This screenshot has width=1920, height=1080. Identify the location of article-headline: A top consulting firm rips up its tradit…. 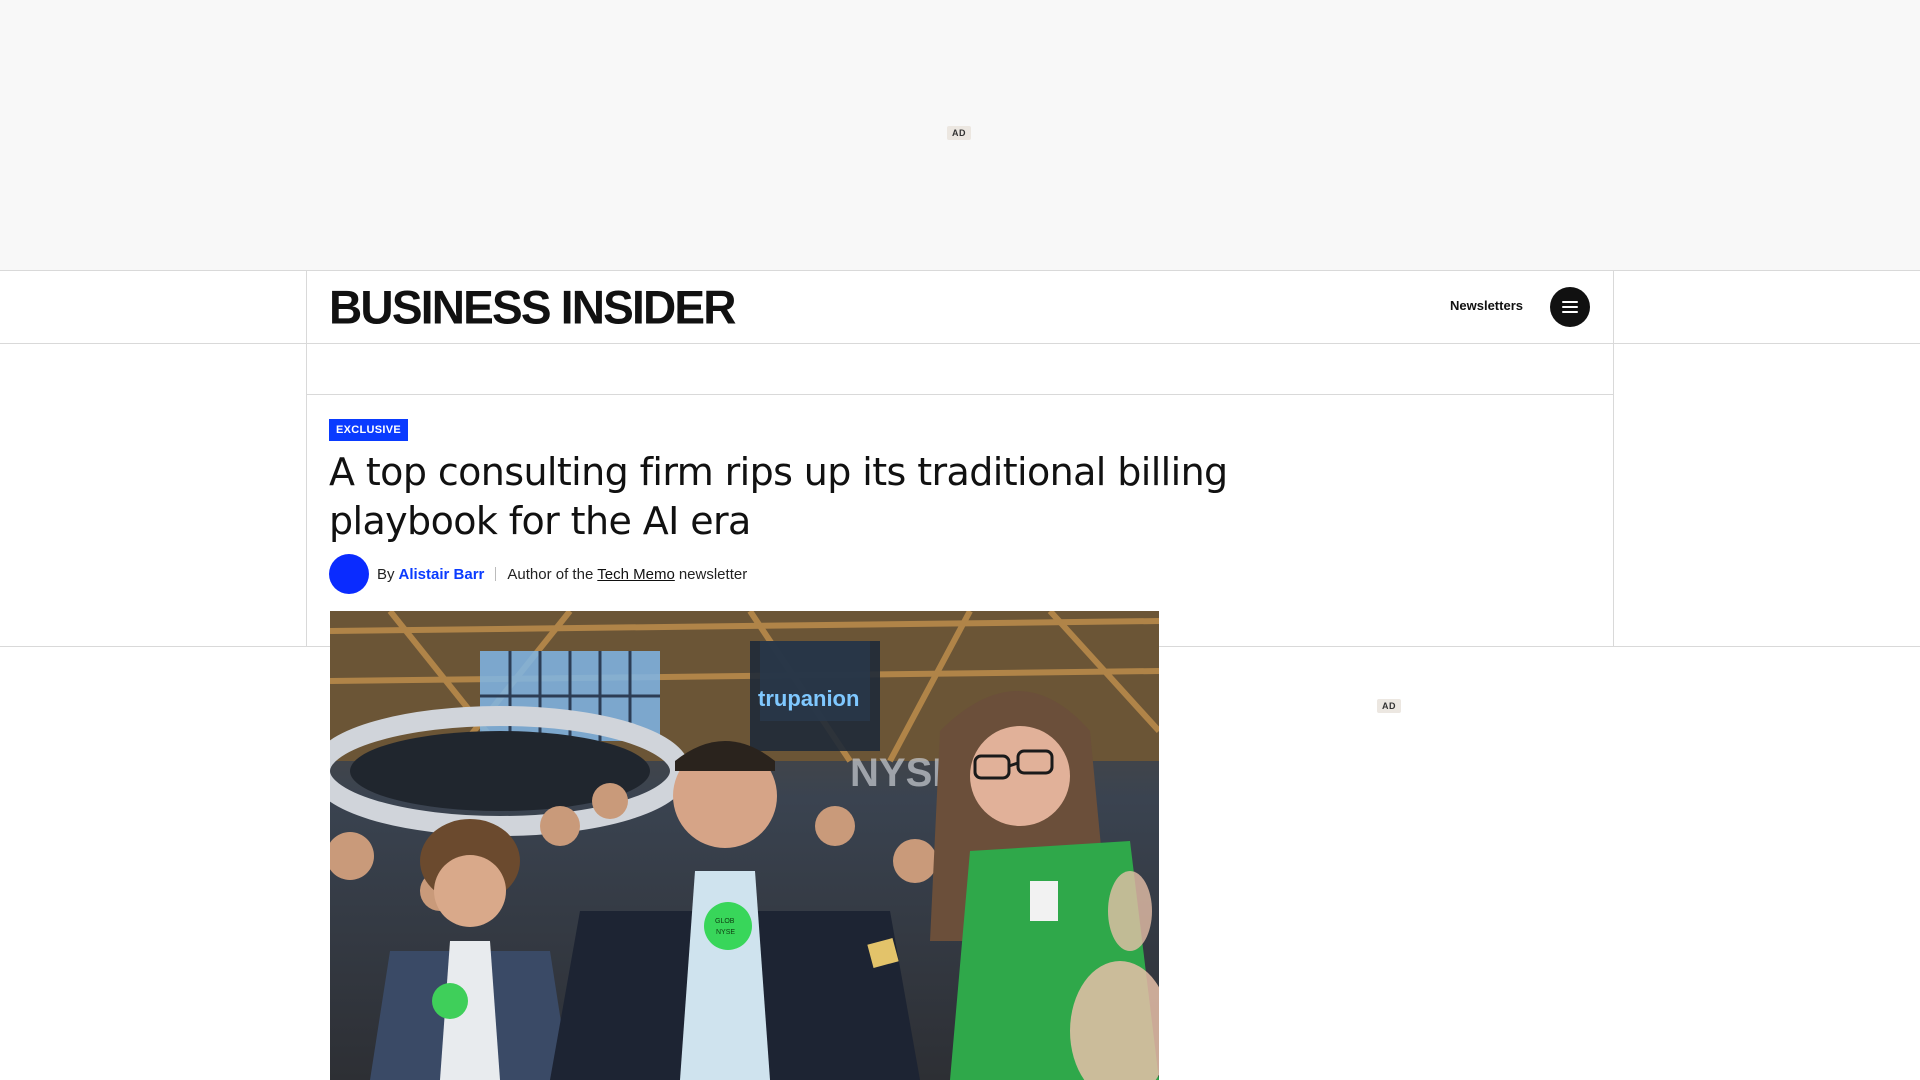
(778, 496).